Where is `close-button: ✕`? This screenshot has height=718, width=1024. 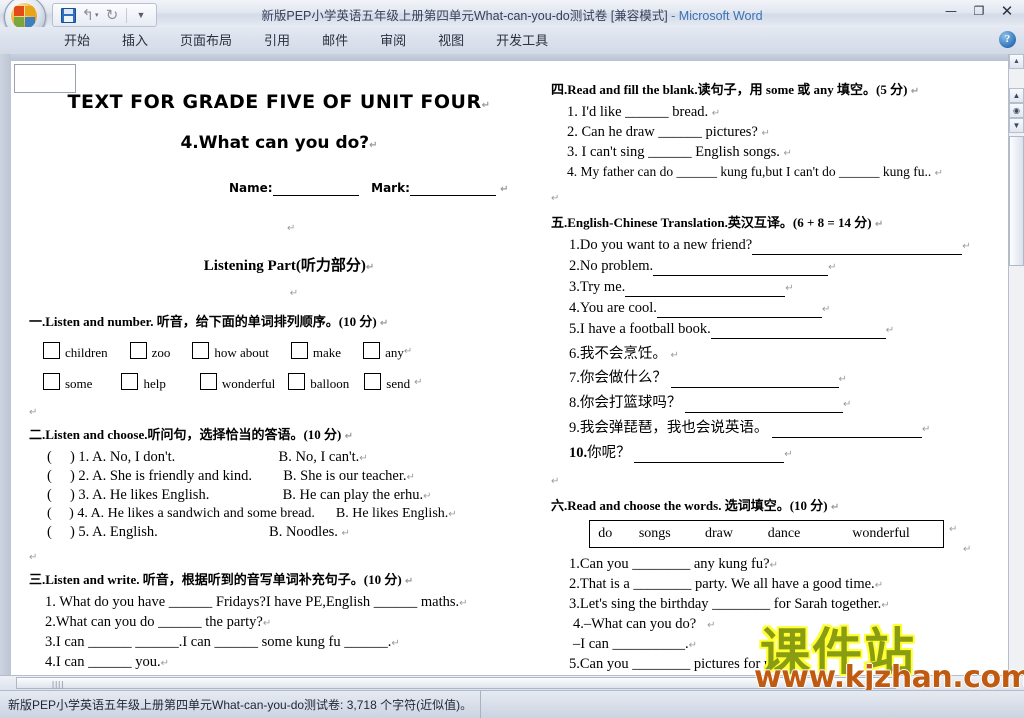 close-button: ✕ is located at coordinates (1007, 11).